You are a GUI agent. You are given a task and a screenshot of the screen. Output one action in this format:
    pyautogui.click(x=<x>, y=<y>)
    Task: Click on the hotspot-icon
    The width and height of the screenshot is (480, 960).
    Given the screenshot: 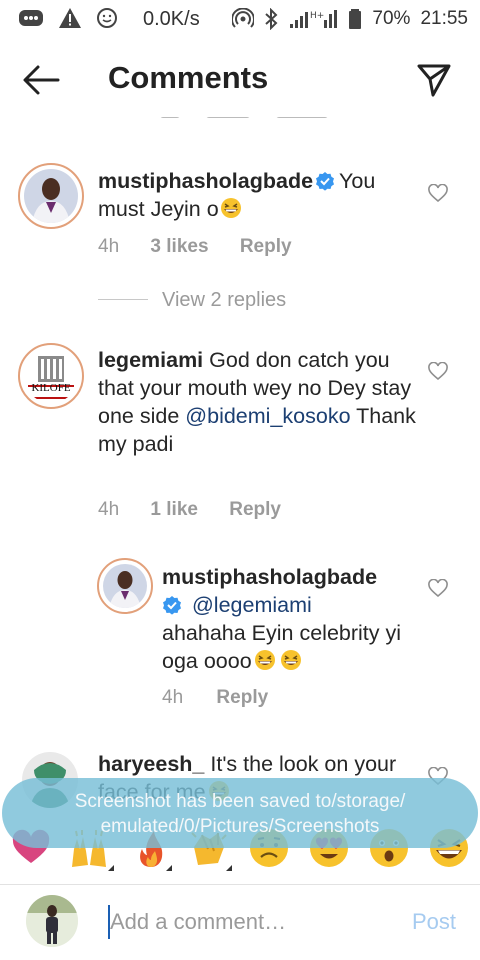 What is the action you would take?
    pyautogui.click(x=243, y=18)
    